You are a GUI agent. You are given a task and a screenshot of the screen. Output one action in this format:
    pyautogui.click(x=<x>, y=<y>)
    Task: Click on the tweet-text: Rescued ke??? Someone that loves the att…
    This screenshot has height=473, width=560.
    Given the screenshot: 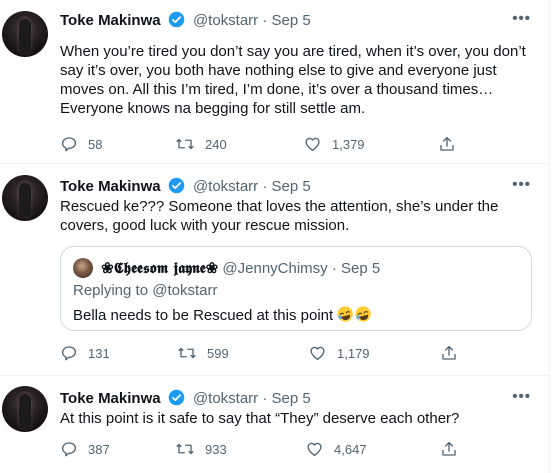 What is the action you would take?
    pyautogui.click(x=279, y=216)
    